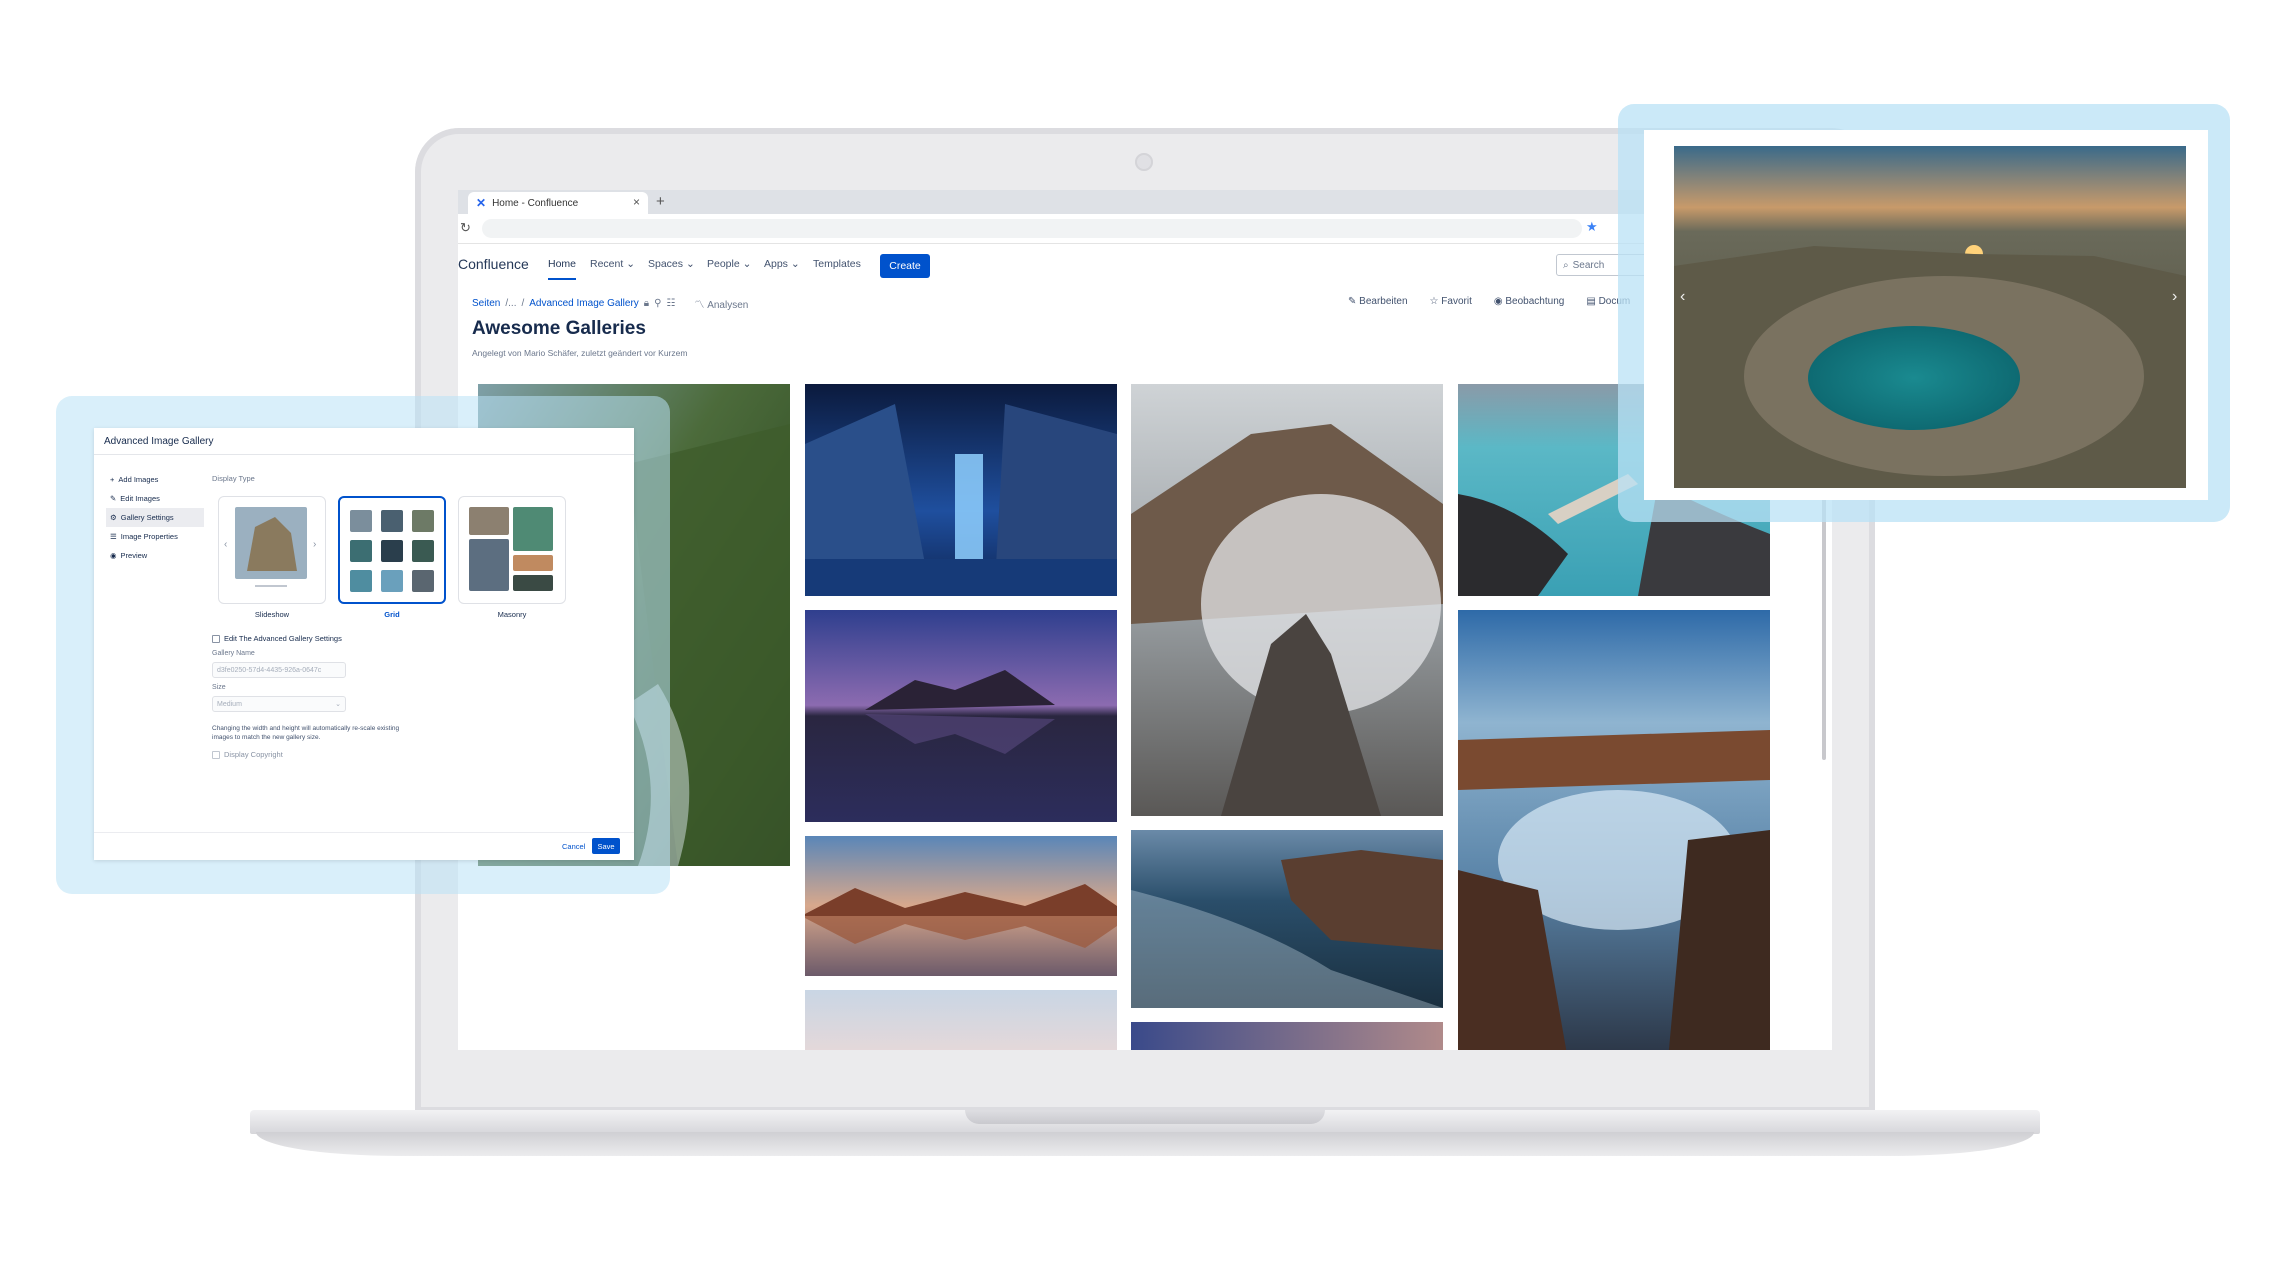 The height and width of the screenshot is (1280, 2276). Describe the element at coordinates (364, 454) in the screenshot. I see `dialog-divider` at that location.